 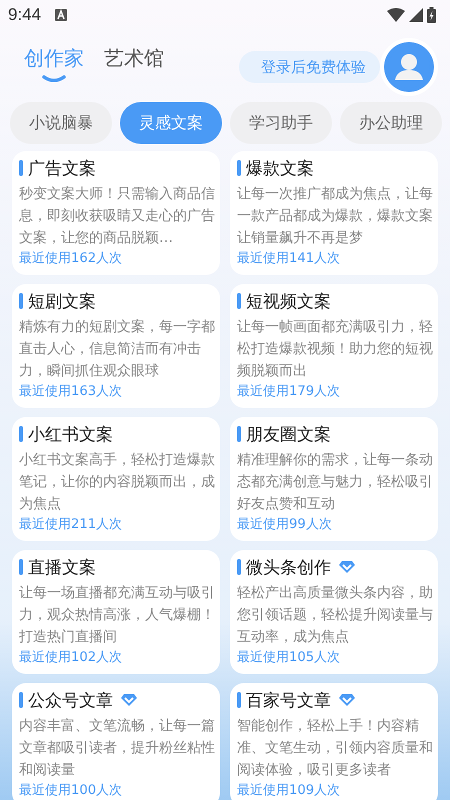 I want to click on card-description: 内容丰富、文笔流畅，让每一篇文章都吸引读者，提升粉丝粘性和阅读量, so click(x=117, y=748).